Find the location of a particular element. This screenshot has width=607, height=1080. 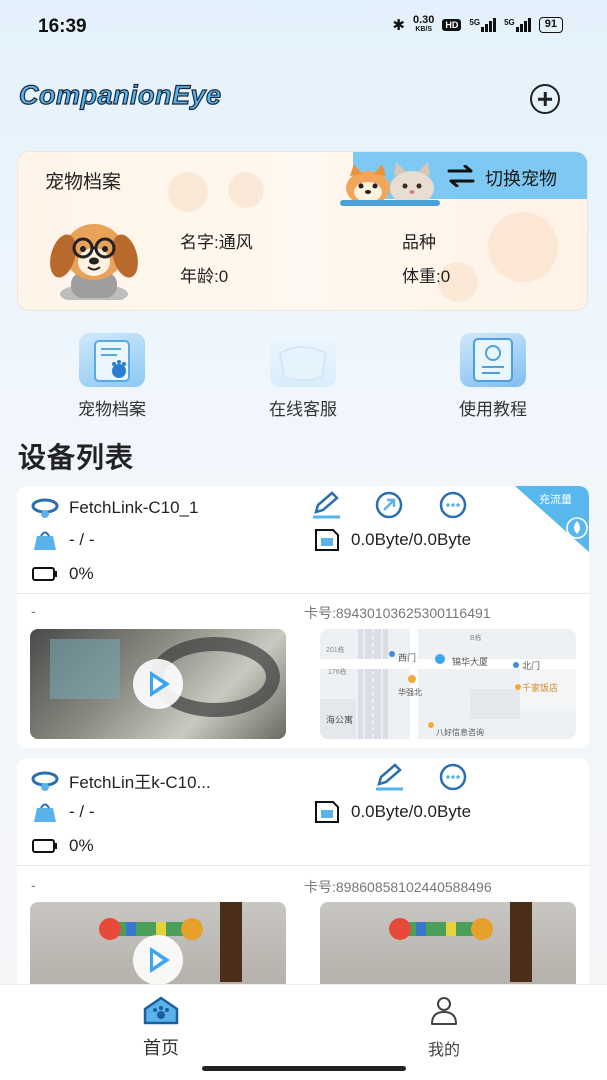

switch-pet-label: 切换宠物 is located at coordinates (521, 179).